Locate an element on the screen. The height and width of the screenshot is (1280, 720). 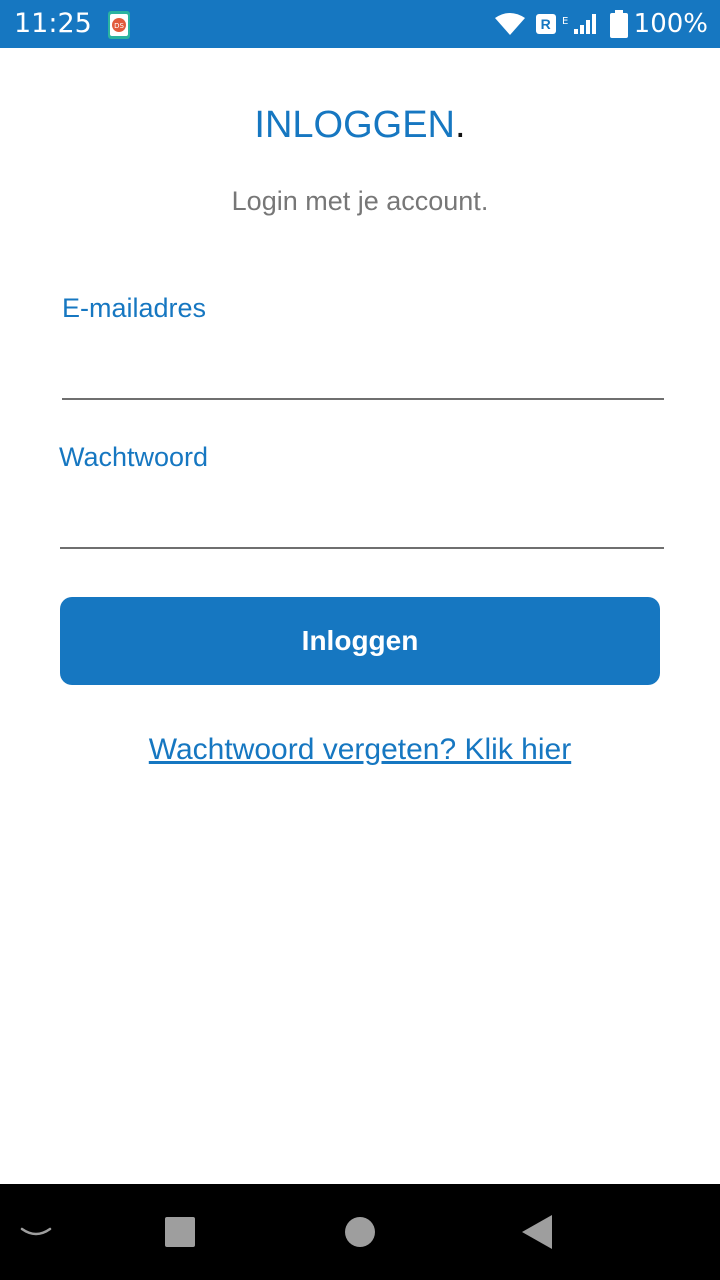
password-label: Wachtwoord is located at coordinates (134, 457).